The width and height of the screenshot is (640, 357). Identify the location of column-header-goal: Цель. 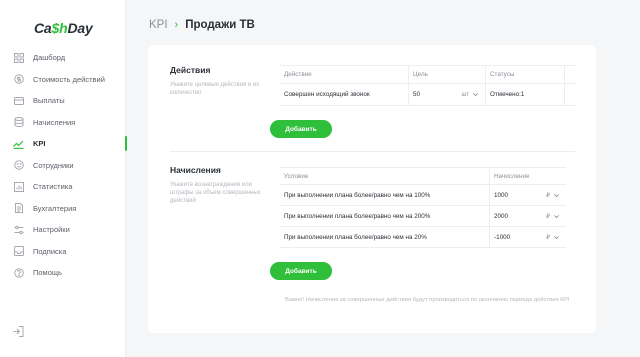
(447, 74).